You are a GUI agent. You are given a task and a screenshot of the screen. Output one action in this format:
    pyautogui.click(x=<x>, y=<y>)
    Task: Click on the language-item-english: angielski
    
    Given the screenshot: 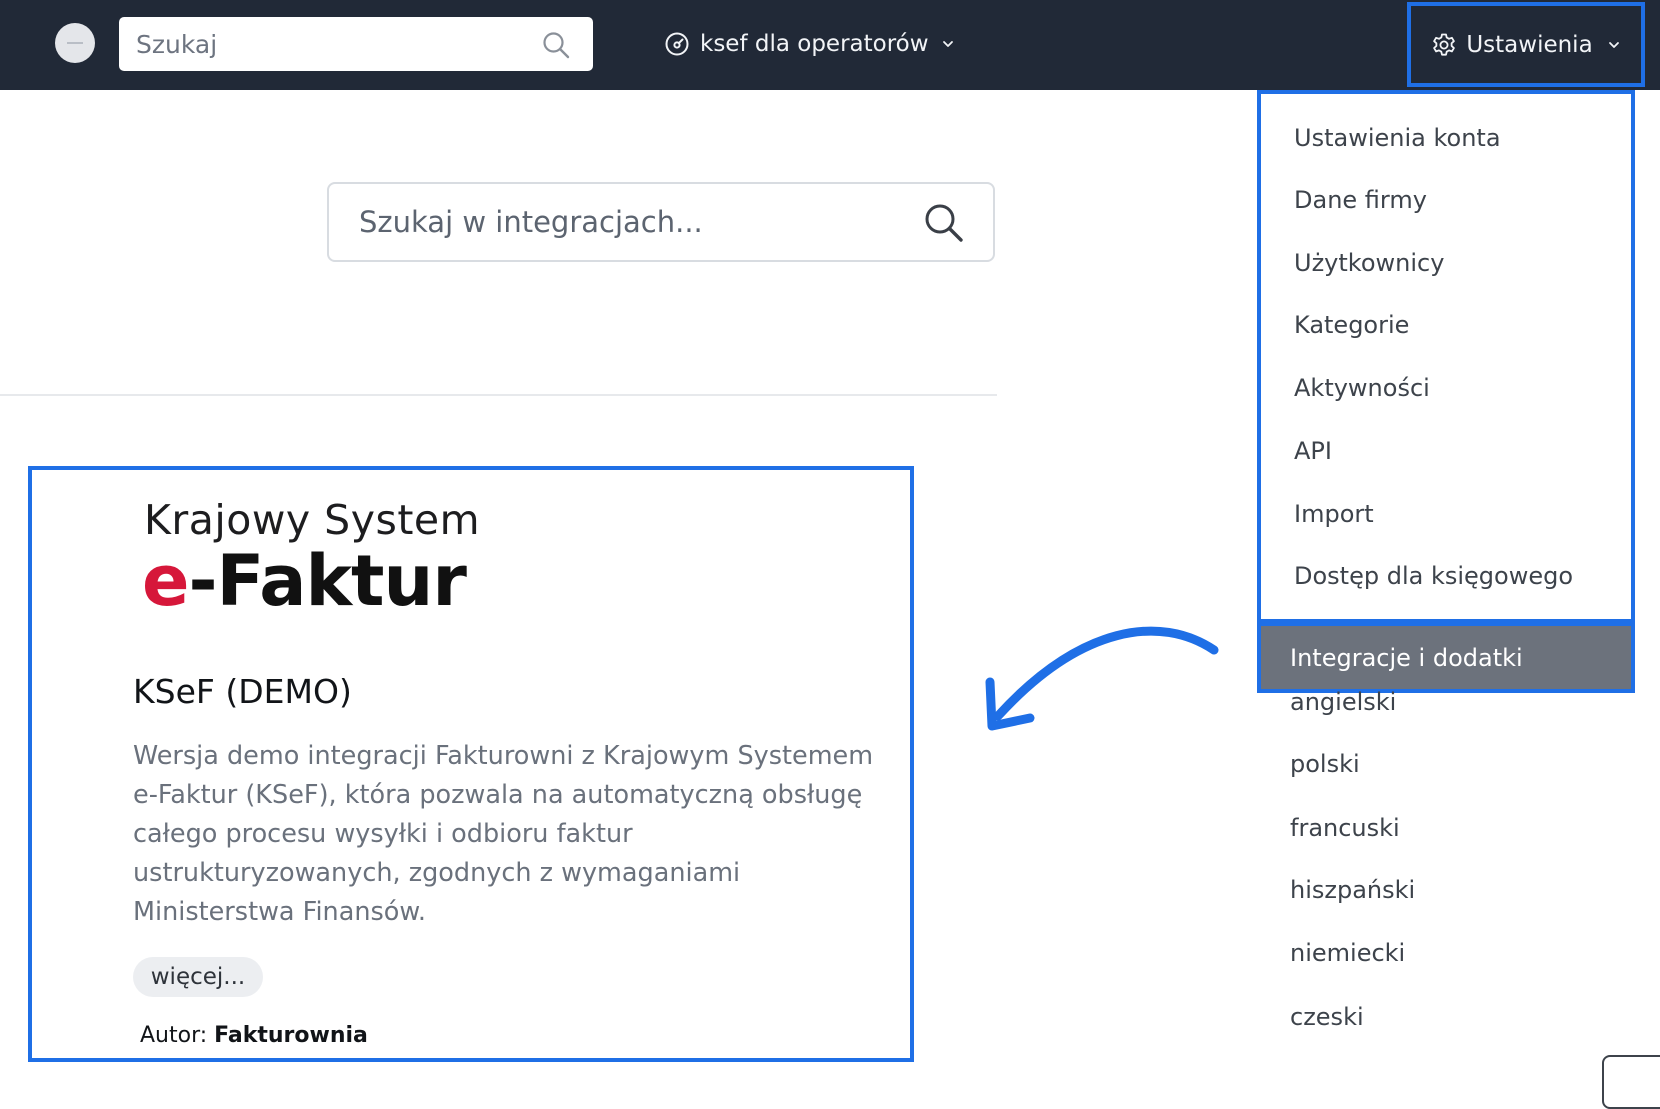 What is the action you would take?
    pyautogui.click(x=1343, y=702)
    